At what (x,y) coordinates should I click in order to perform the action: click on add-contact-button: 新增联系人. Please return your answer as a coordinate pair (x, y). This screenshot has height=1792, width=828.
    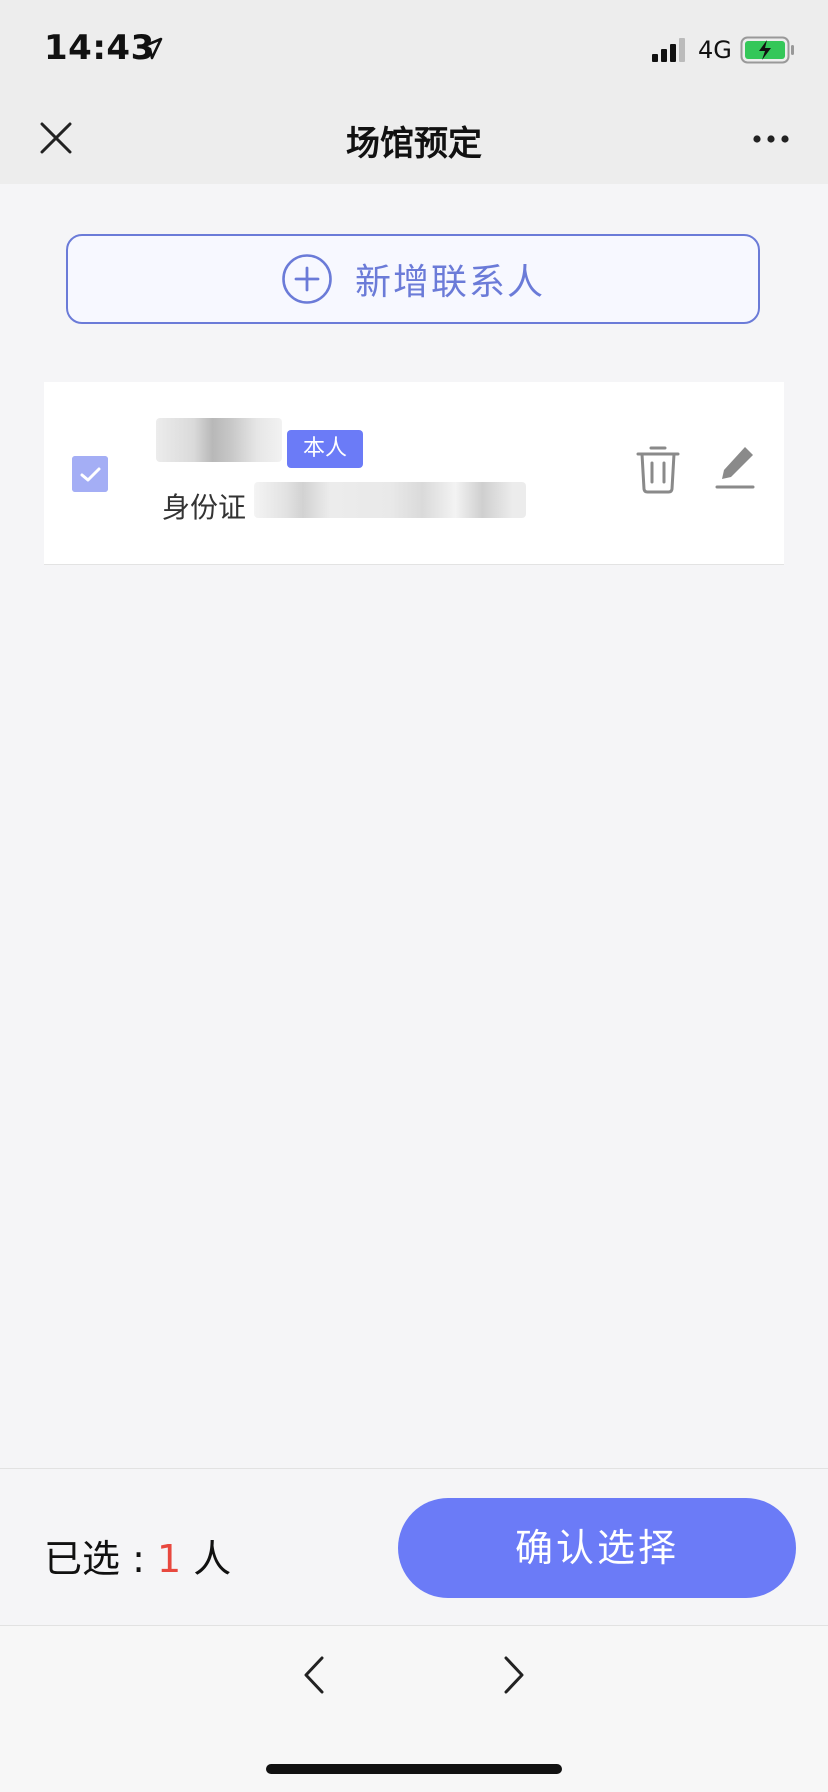
    Looking at the image, I should click on (413, 279).